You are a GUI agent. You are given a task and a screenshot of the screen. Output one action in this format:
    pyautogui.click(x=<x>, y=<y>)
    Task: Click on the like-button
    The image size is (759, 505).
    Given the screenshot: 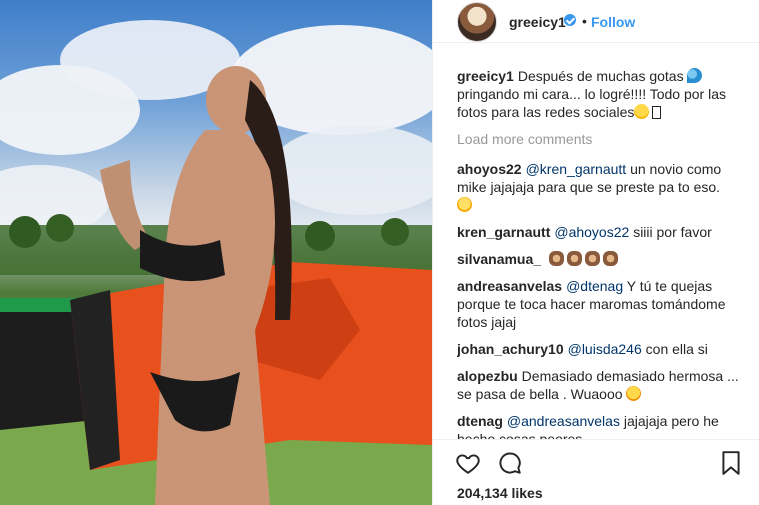 What is the action you would take?
    pyautogui.click(x=468, y=463)
    